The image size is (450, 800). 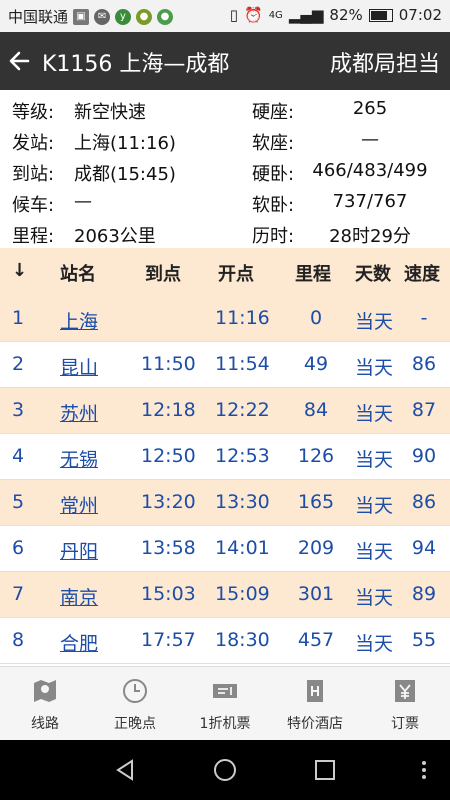 I want to click on table-row: 8 合肥 17:57 18:30 457 当天 55, so click(x=225, y=641).